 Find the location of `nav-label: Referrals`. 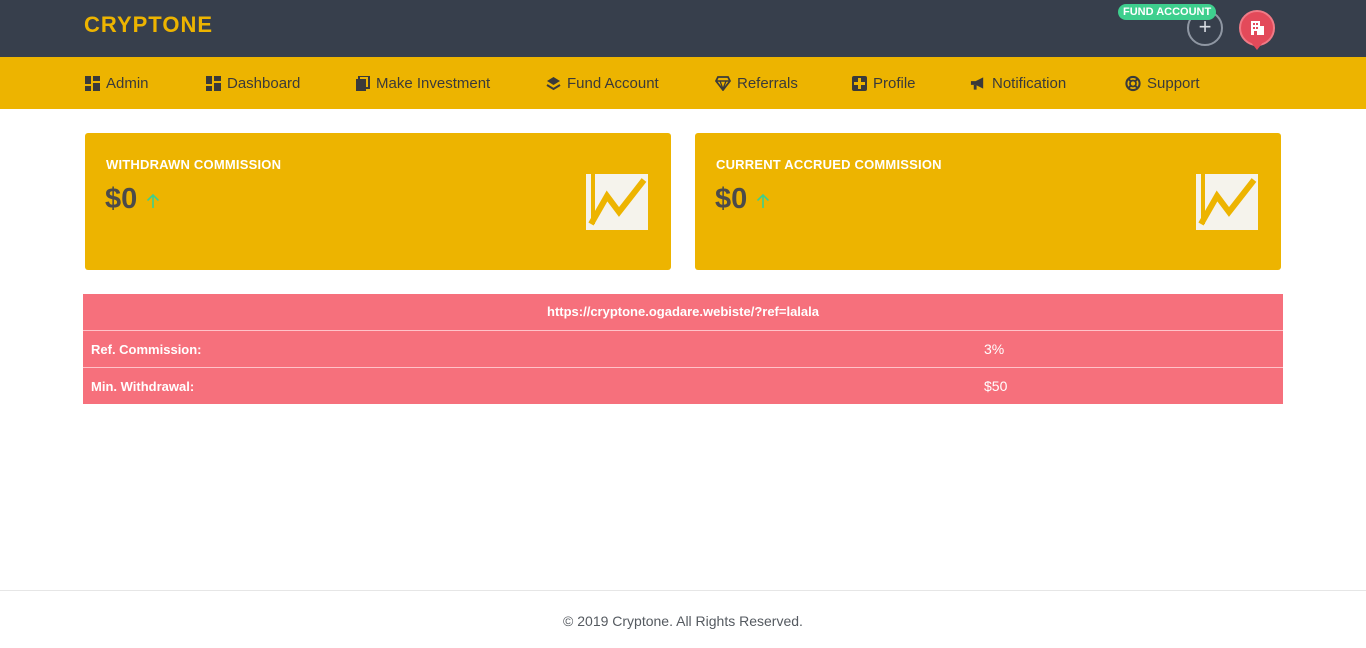

nav-label: Referrals is located at coordinates (767, 83).